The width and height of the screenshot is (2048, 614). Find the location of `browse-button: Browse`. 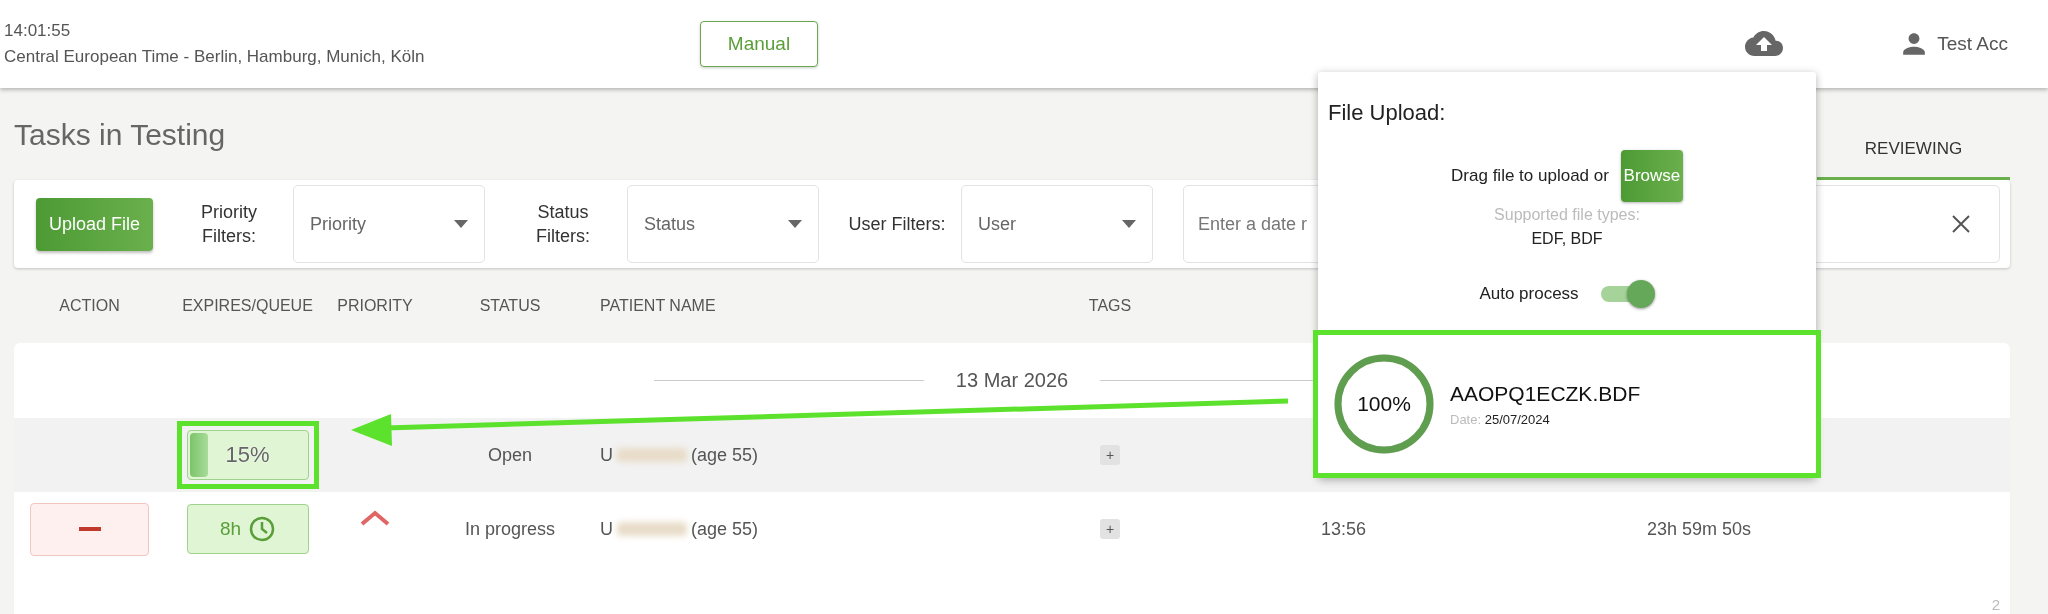

browse-button: Browse is located at coordinates (1651, 176).